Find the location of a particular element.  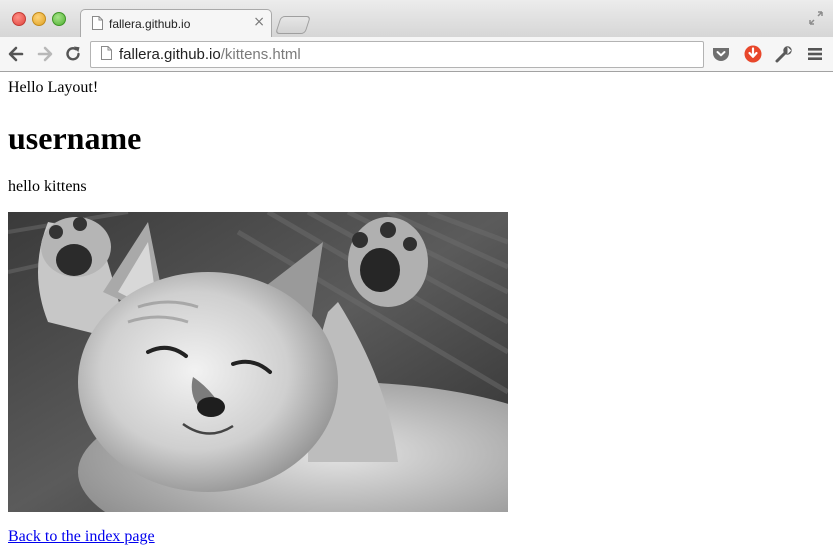

pocket-icon is located at coordinates (721, 54).